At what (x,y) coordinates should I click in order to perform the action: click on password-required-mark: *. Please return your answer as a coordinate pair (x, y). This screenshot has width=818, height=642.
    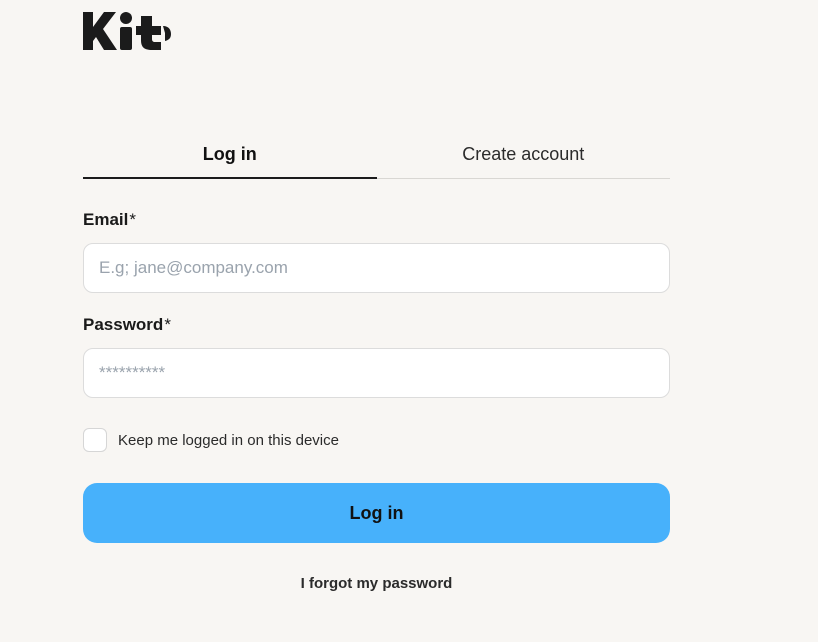
    Looking at the image, I should click on (167, 324).